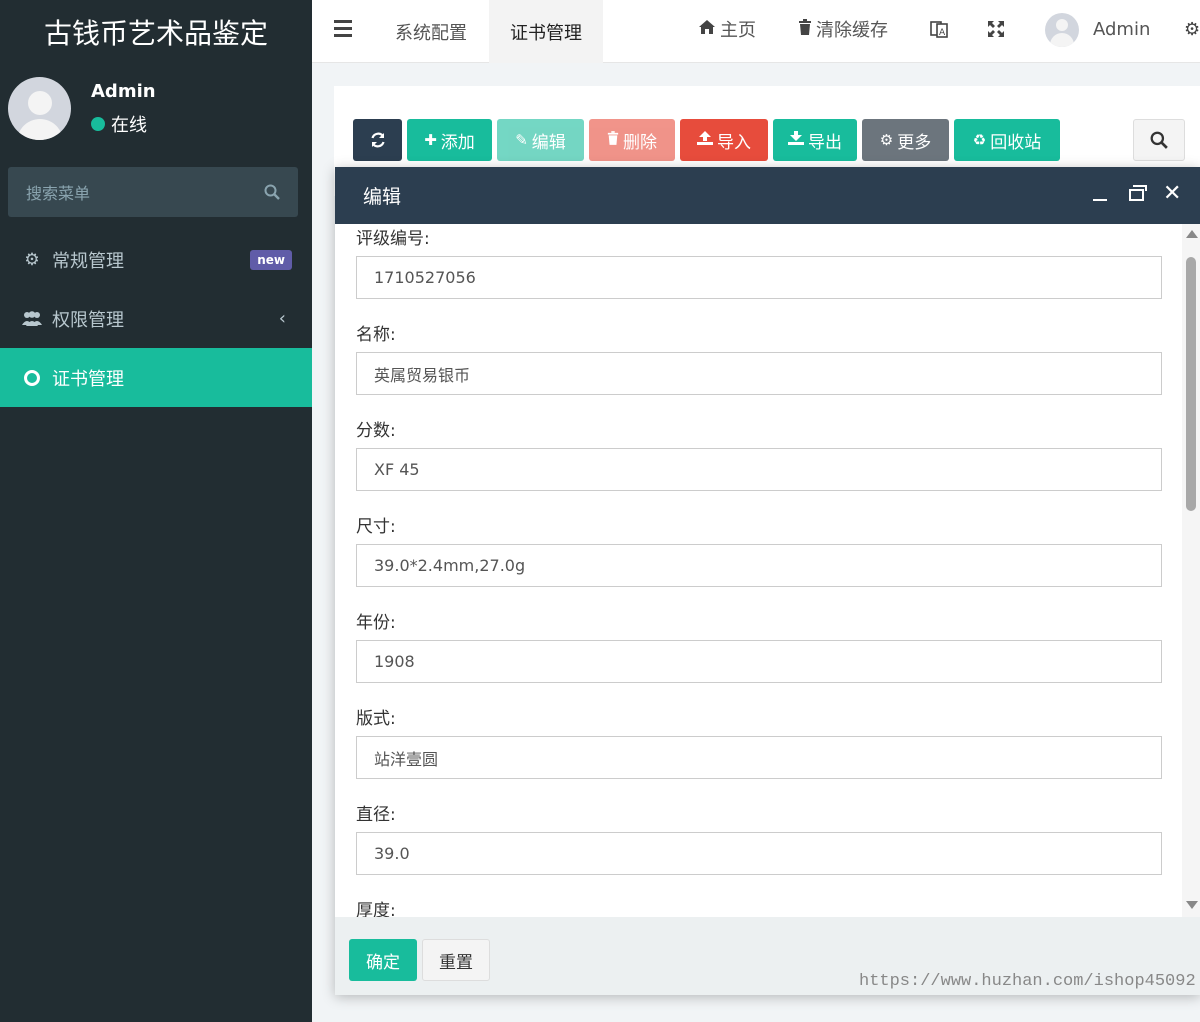  I want to click on top-navbar: 系统配置 证书管理 主页 清除缓存 A Admin ⚙, so click(756, 31).